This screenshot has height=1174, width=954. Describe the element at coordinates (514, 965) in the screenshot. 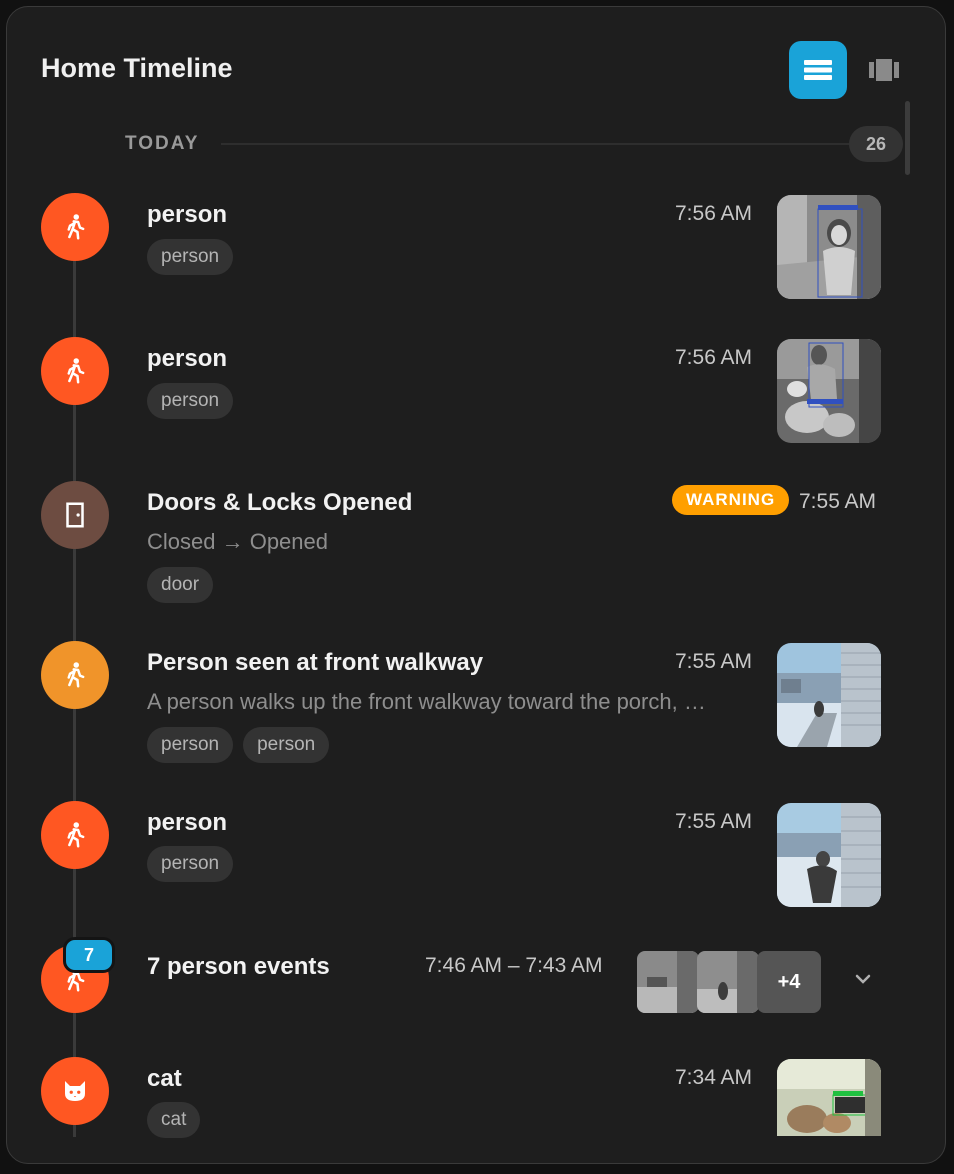

I see `group-time-range: 7:46 AM – 7:43 AM` at that location.